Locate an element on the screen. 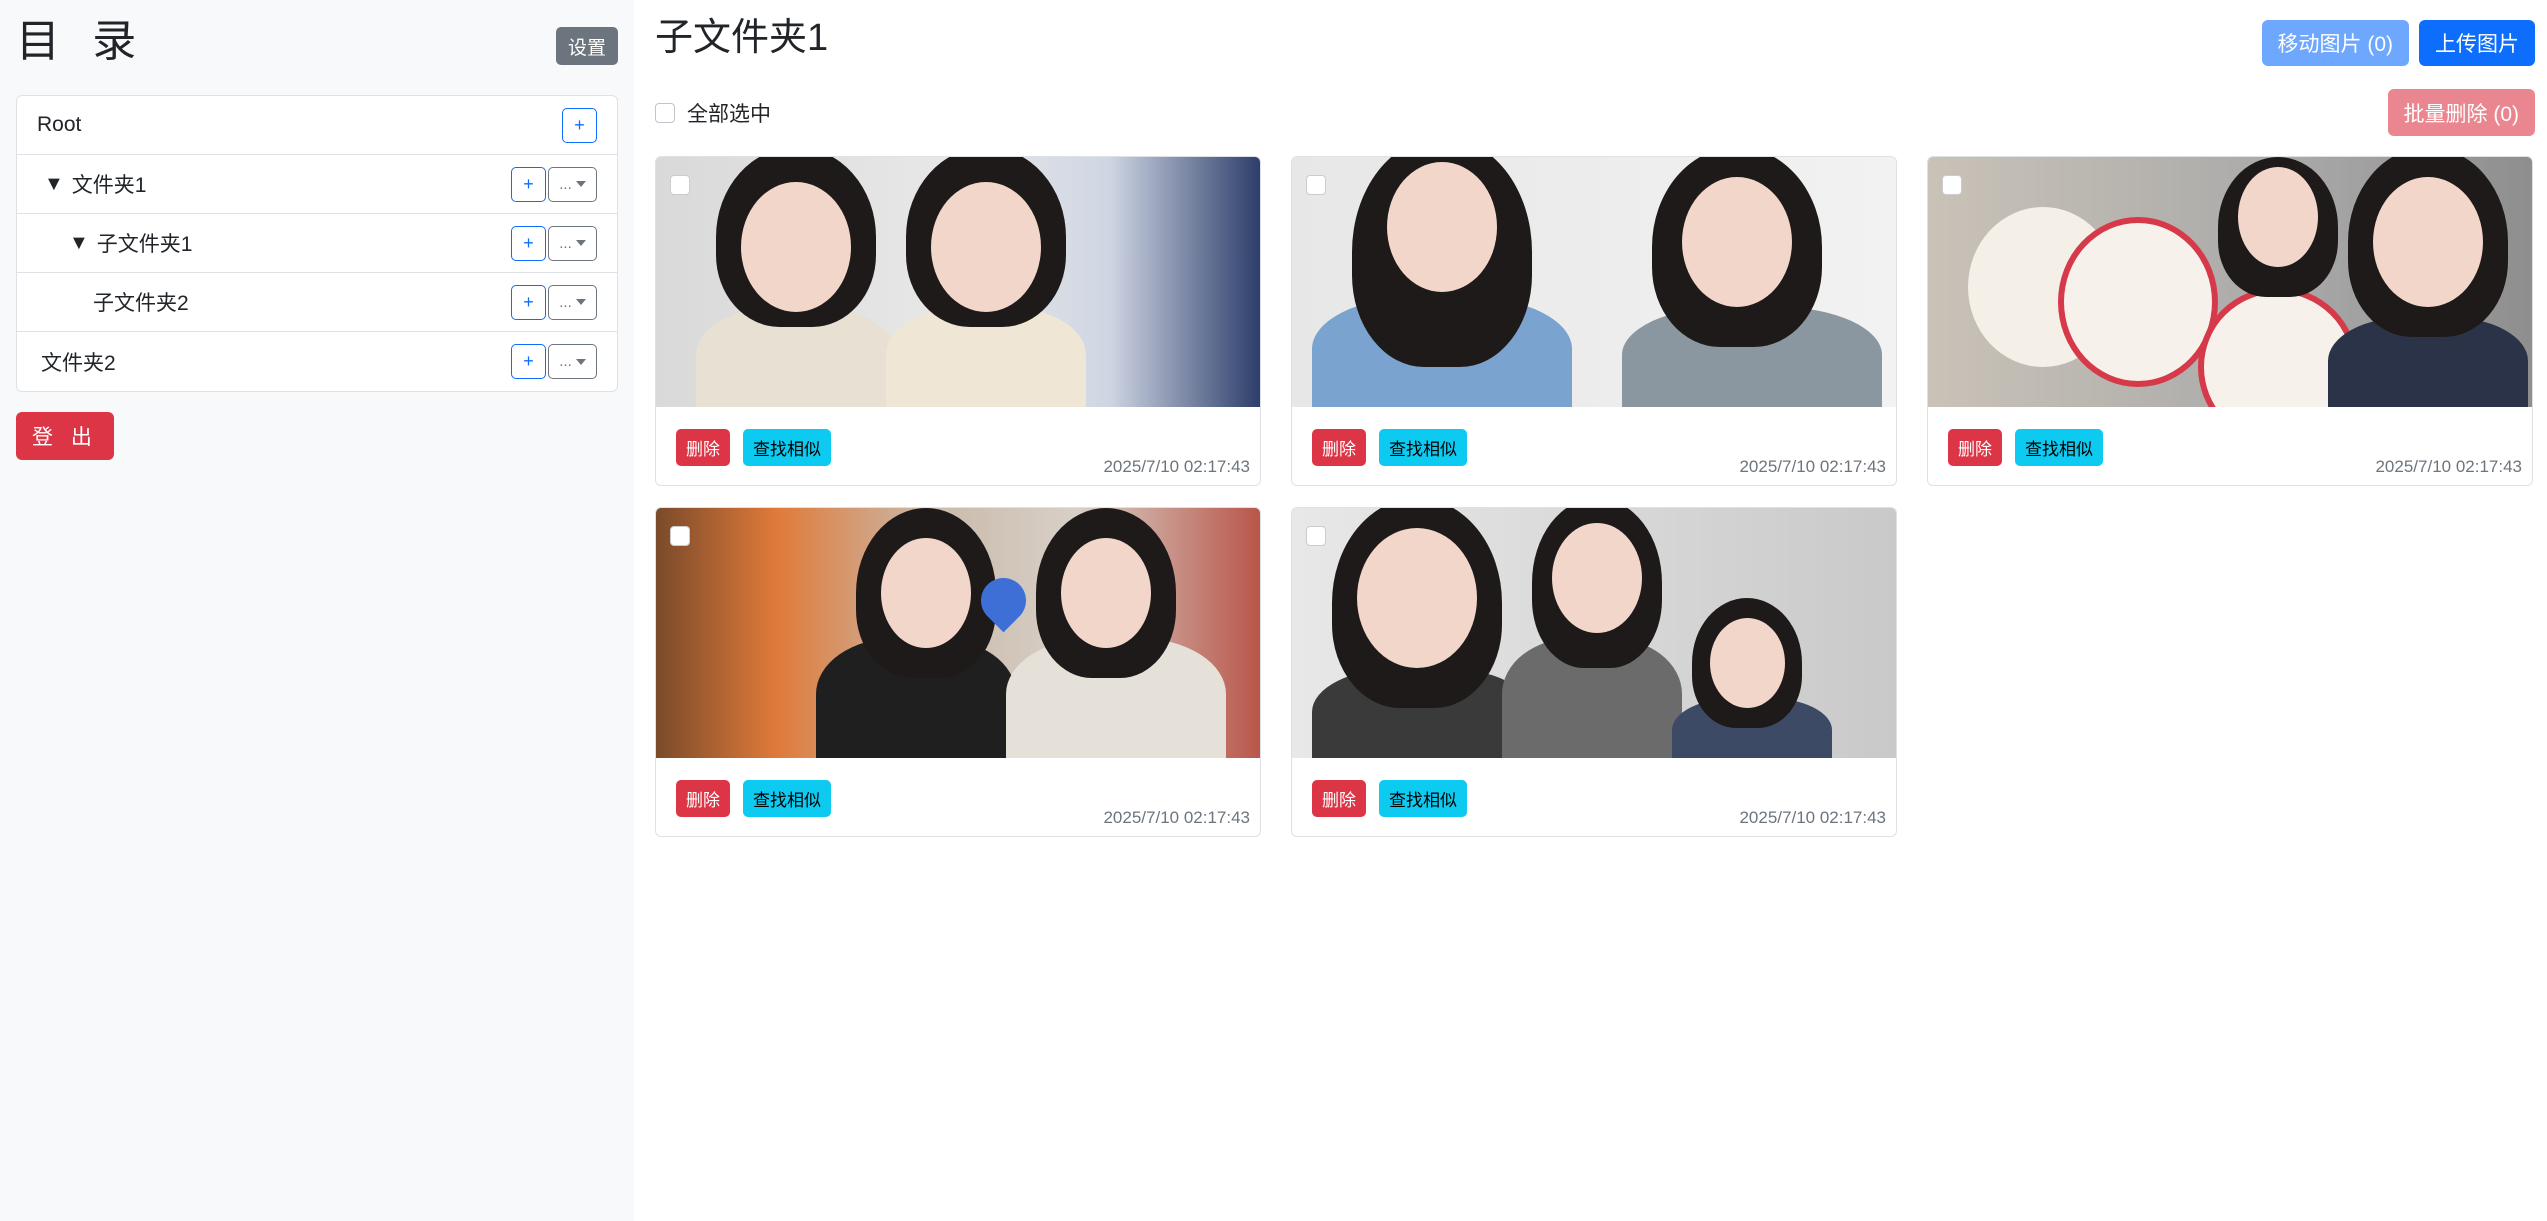 The width and height of the screenshot is (2547, 1221). batch-delete-button: 批量删除 (0) is located at coordinates (2461, 112).